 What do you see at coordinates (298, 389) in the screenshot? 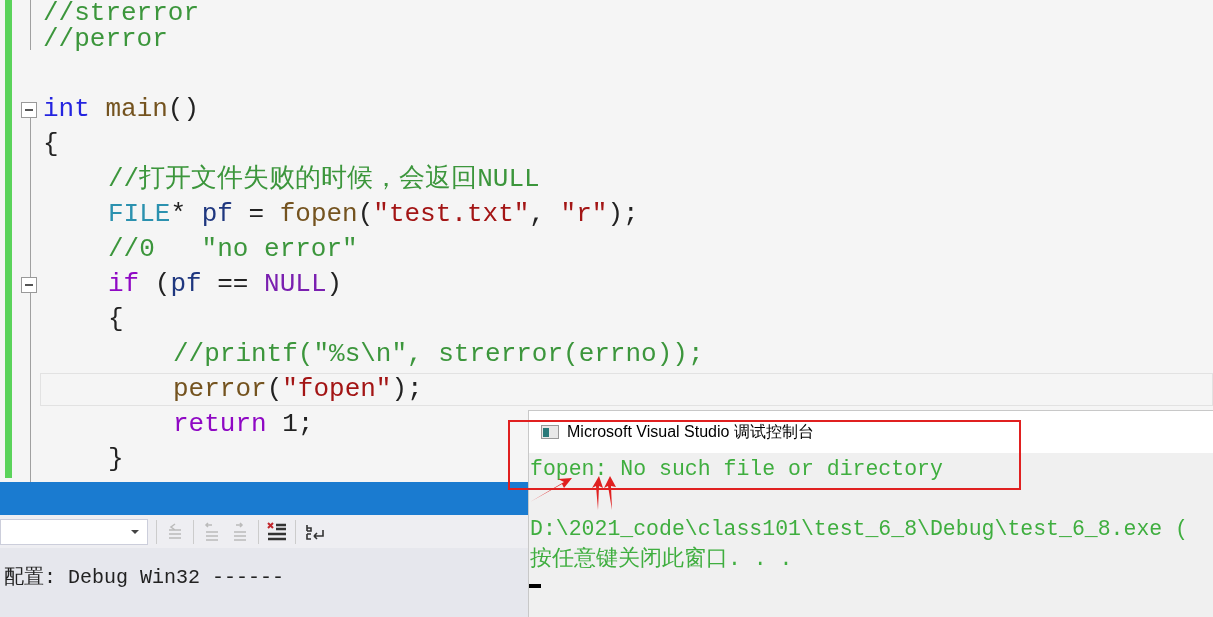
I see `code-line: perror("fopen");` at bounding box center [298, 389].